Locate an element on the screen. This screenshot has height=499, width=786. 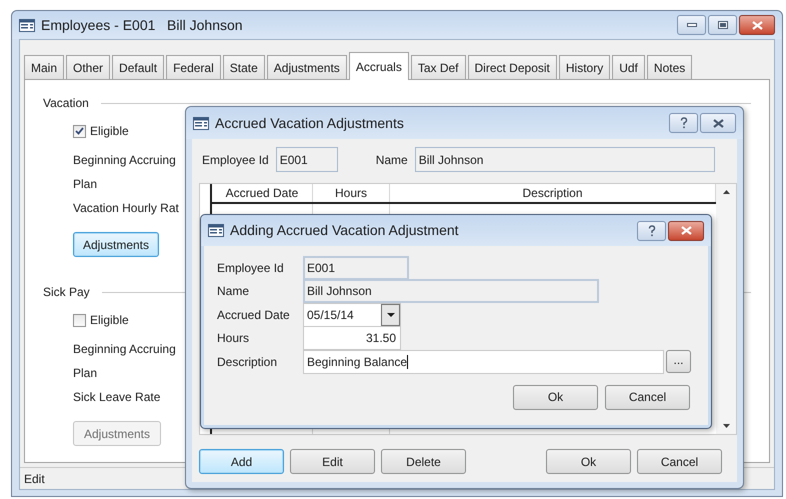
window-title: Accrued Vacation Adjustments is located at coordinates (310, 123).